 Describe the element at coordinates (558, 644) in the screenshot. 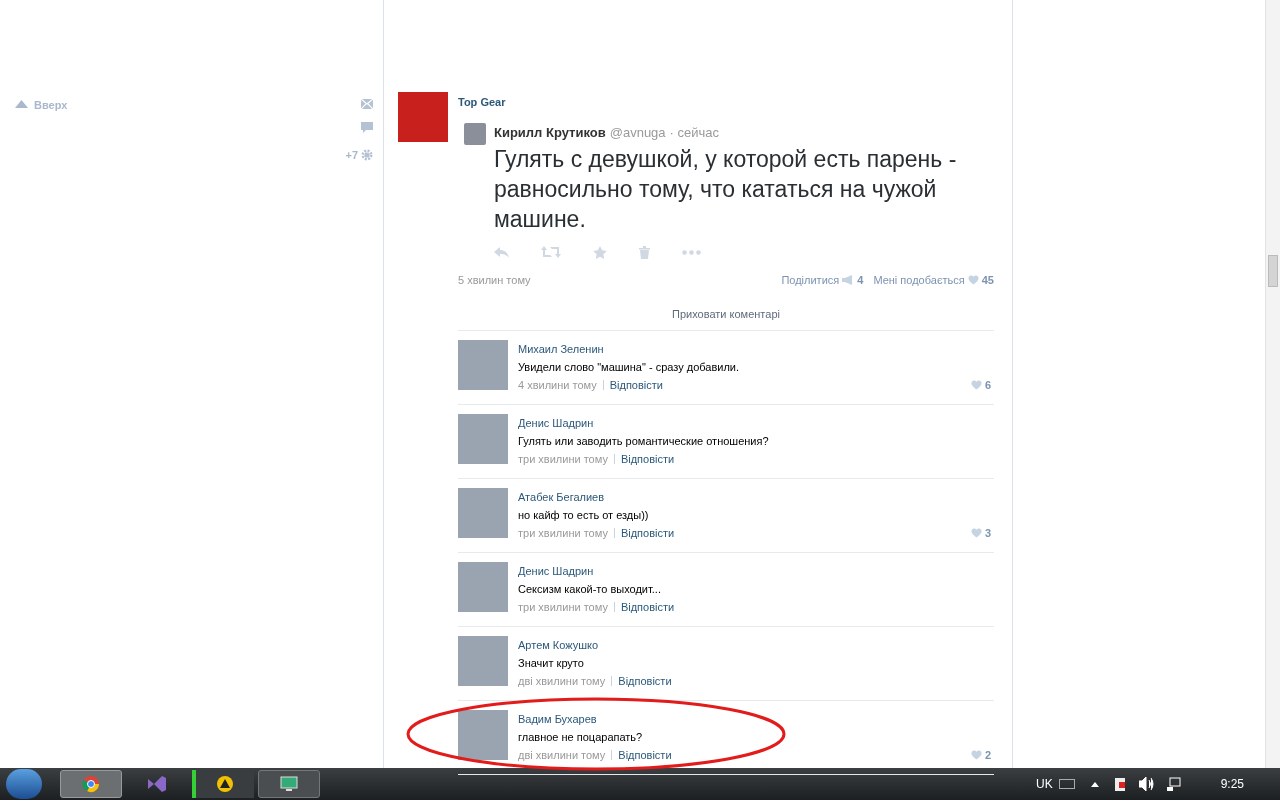

I see `comment-author: Артем Кожушко` at that location.